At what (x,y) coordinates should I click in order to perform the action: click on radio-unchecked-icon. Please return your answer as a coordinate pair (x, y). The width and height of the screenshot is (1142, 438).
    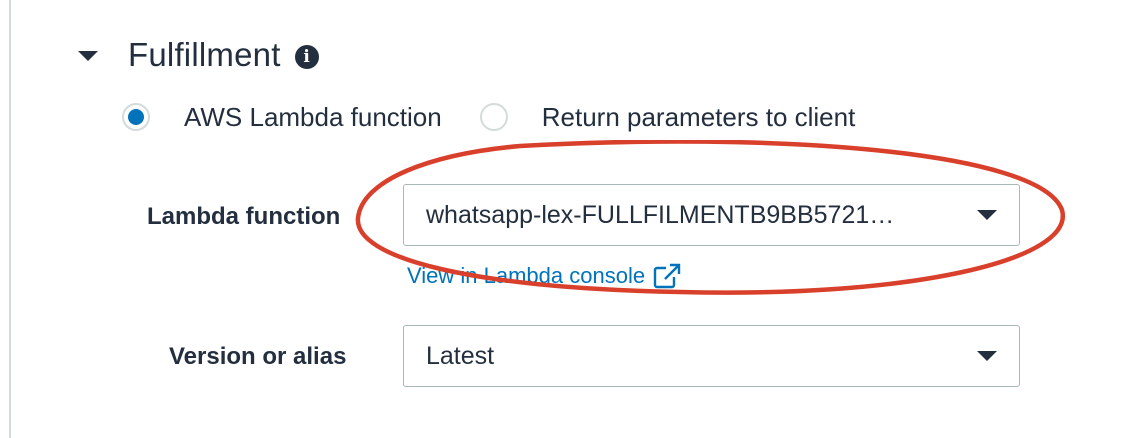
    Looking at the image, I should click on (493, 117).